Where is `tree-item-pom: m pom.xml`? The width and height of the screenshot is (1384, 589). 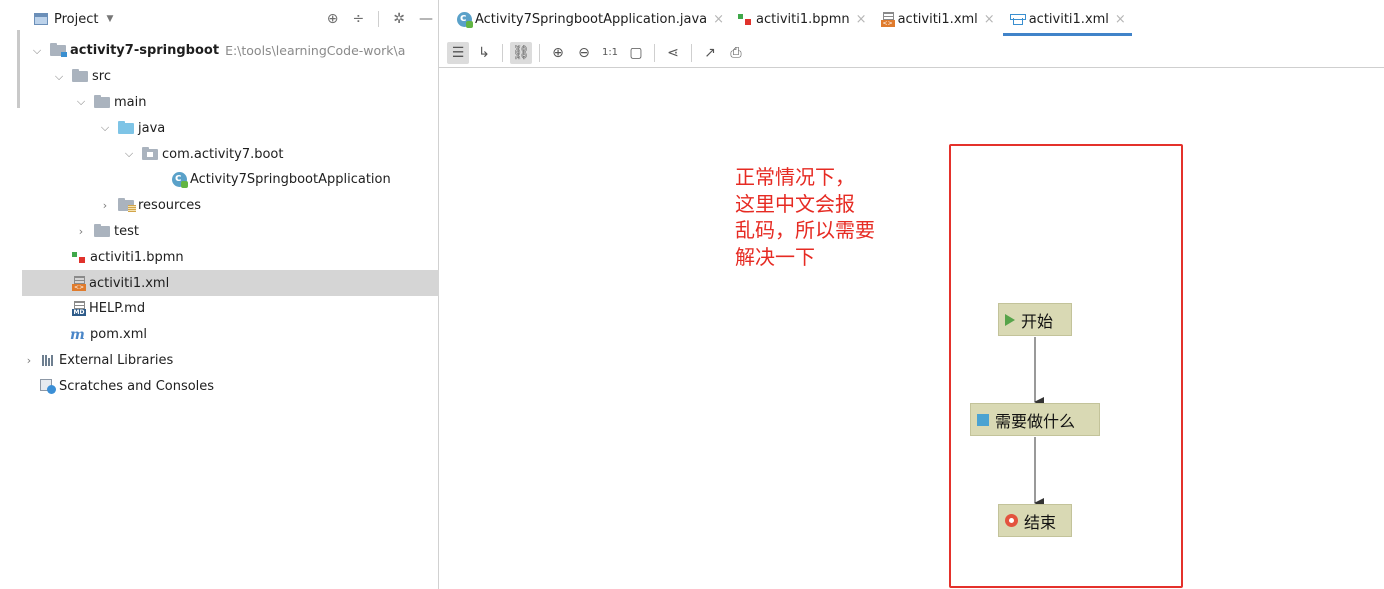
tree-item-pom: m pom.xml is located at coordinates (230, 335).